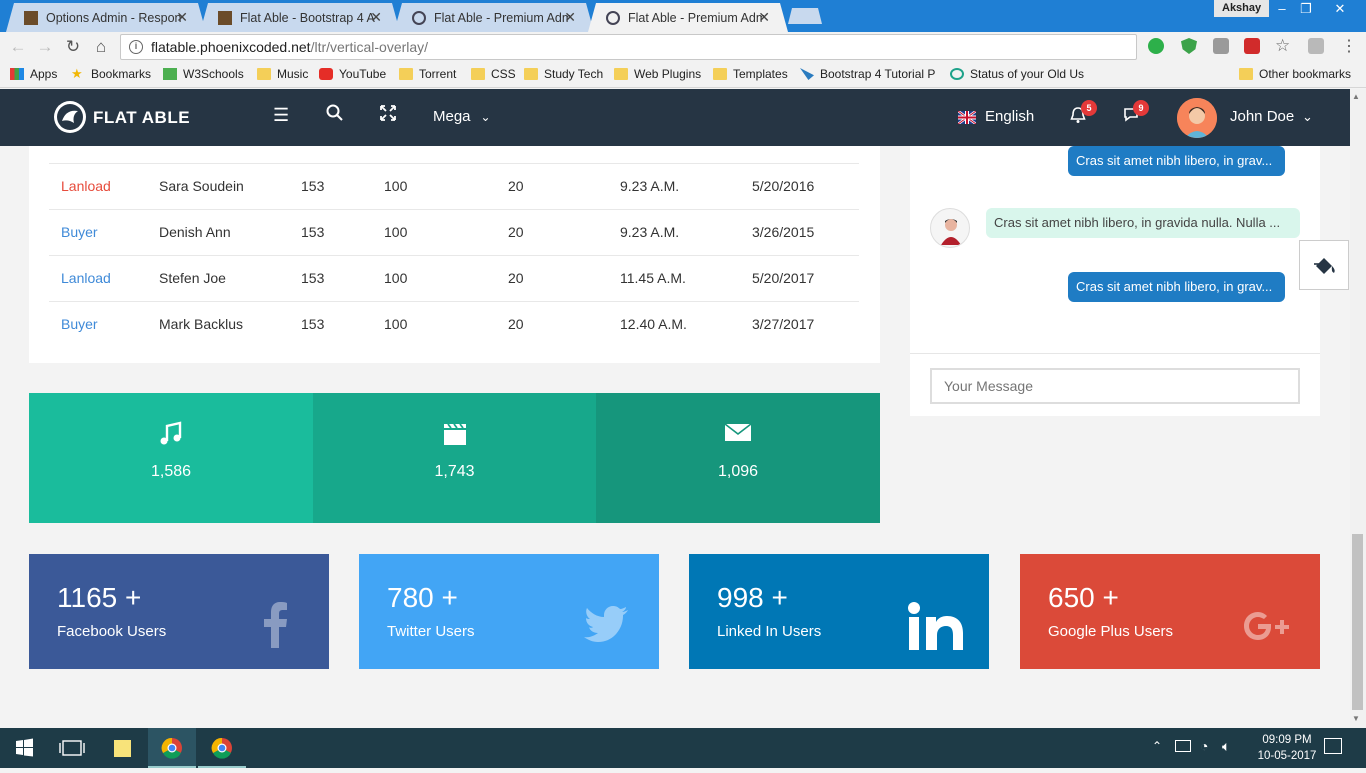 The height and width of the screenshot is (773, 1366). What do you see at coordinates (503, 74) in the screenshot?
I see `bookmark-label: CSS` at bounding box center [503, 74].